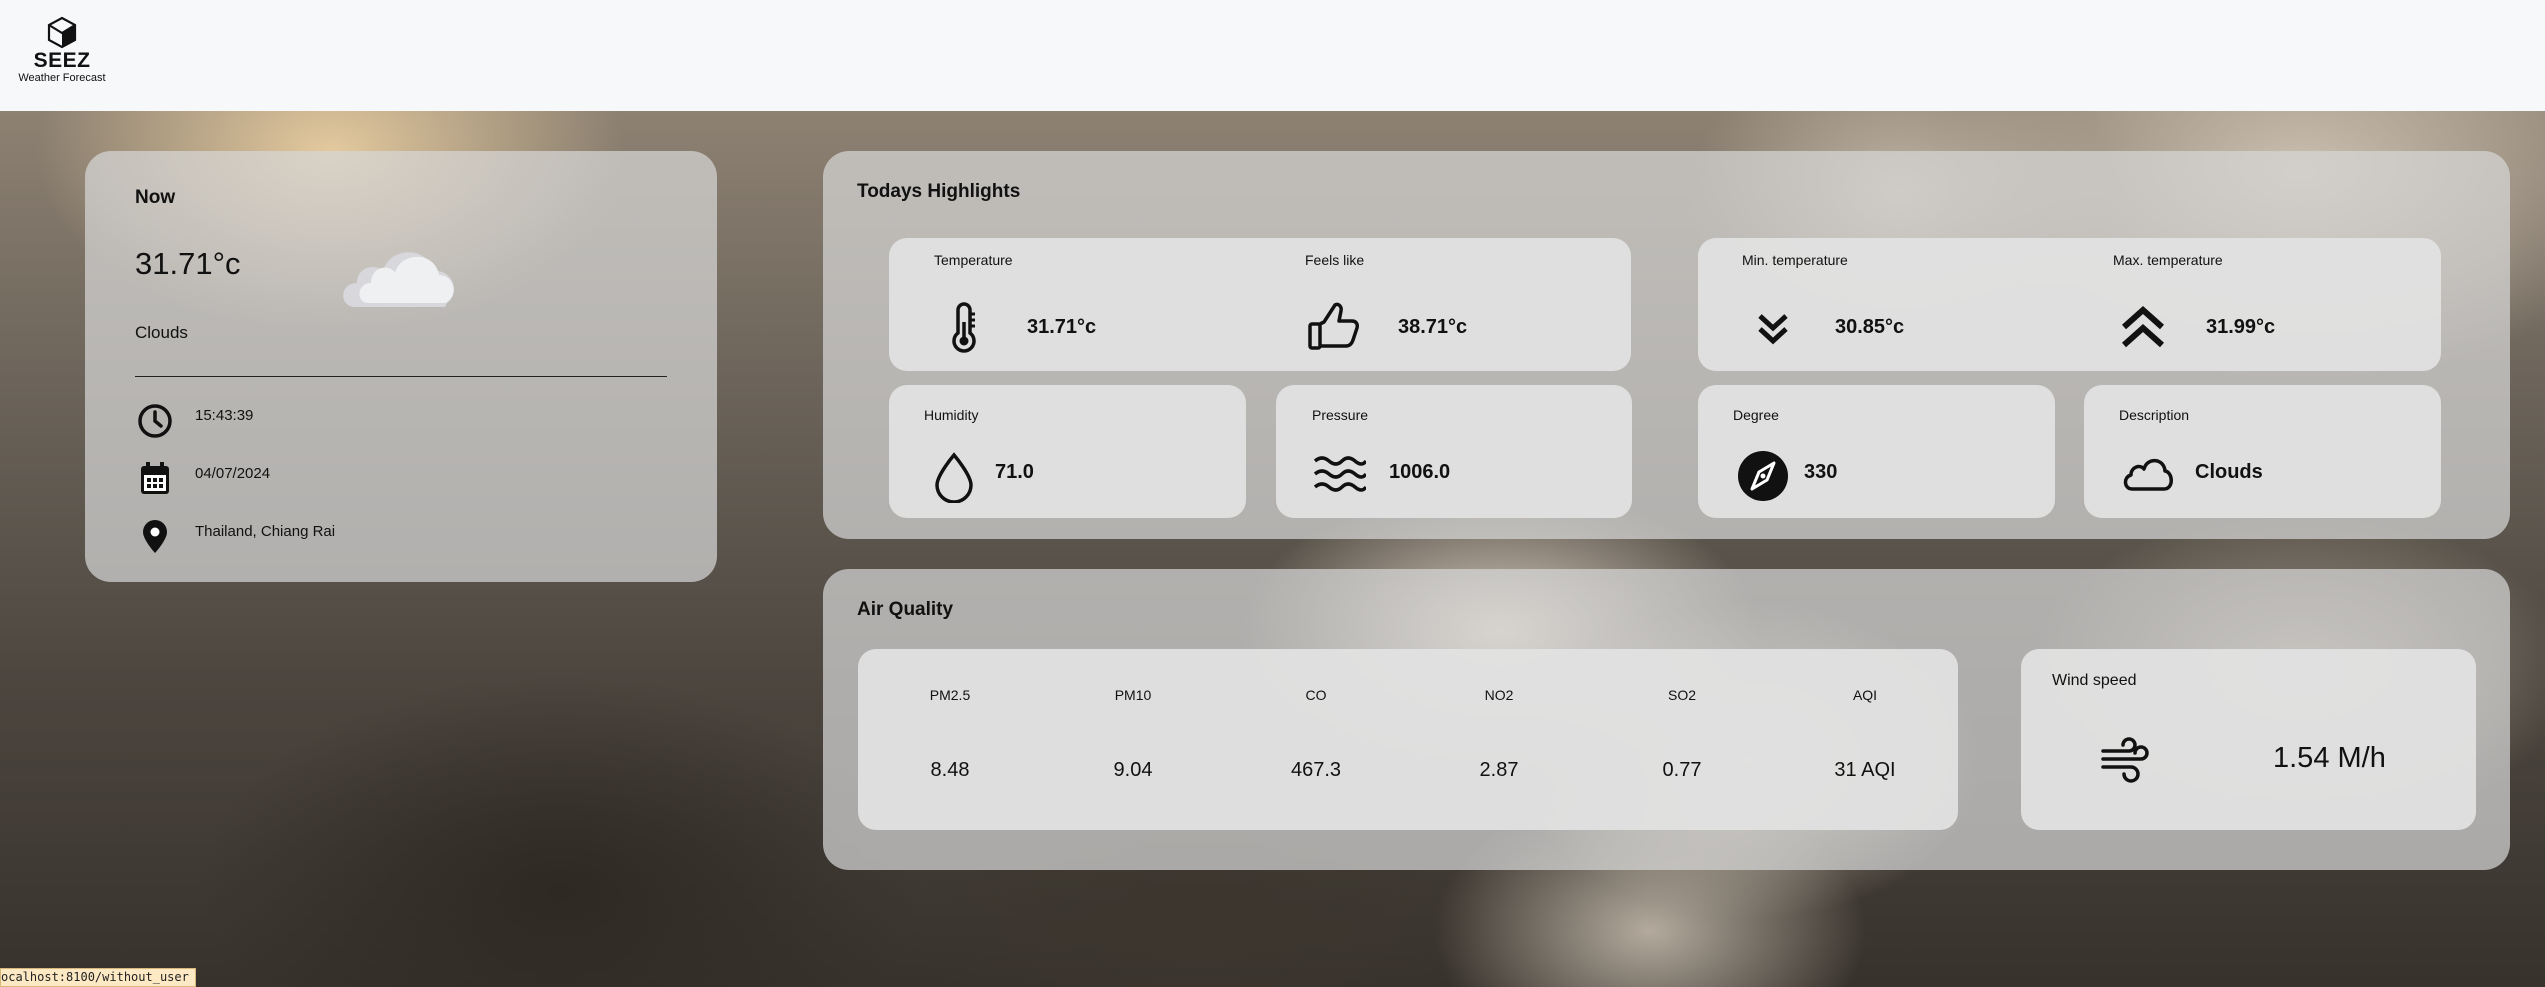 The image size is (2545, 987). Describe the element at coordinates (265, 531) in the screenshot. I see `current-location: Thailand, Chiang Rai` at that location.